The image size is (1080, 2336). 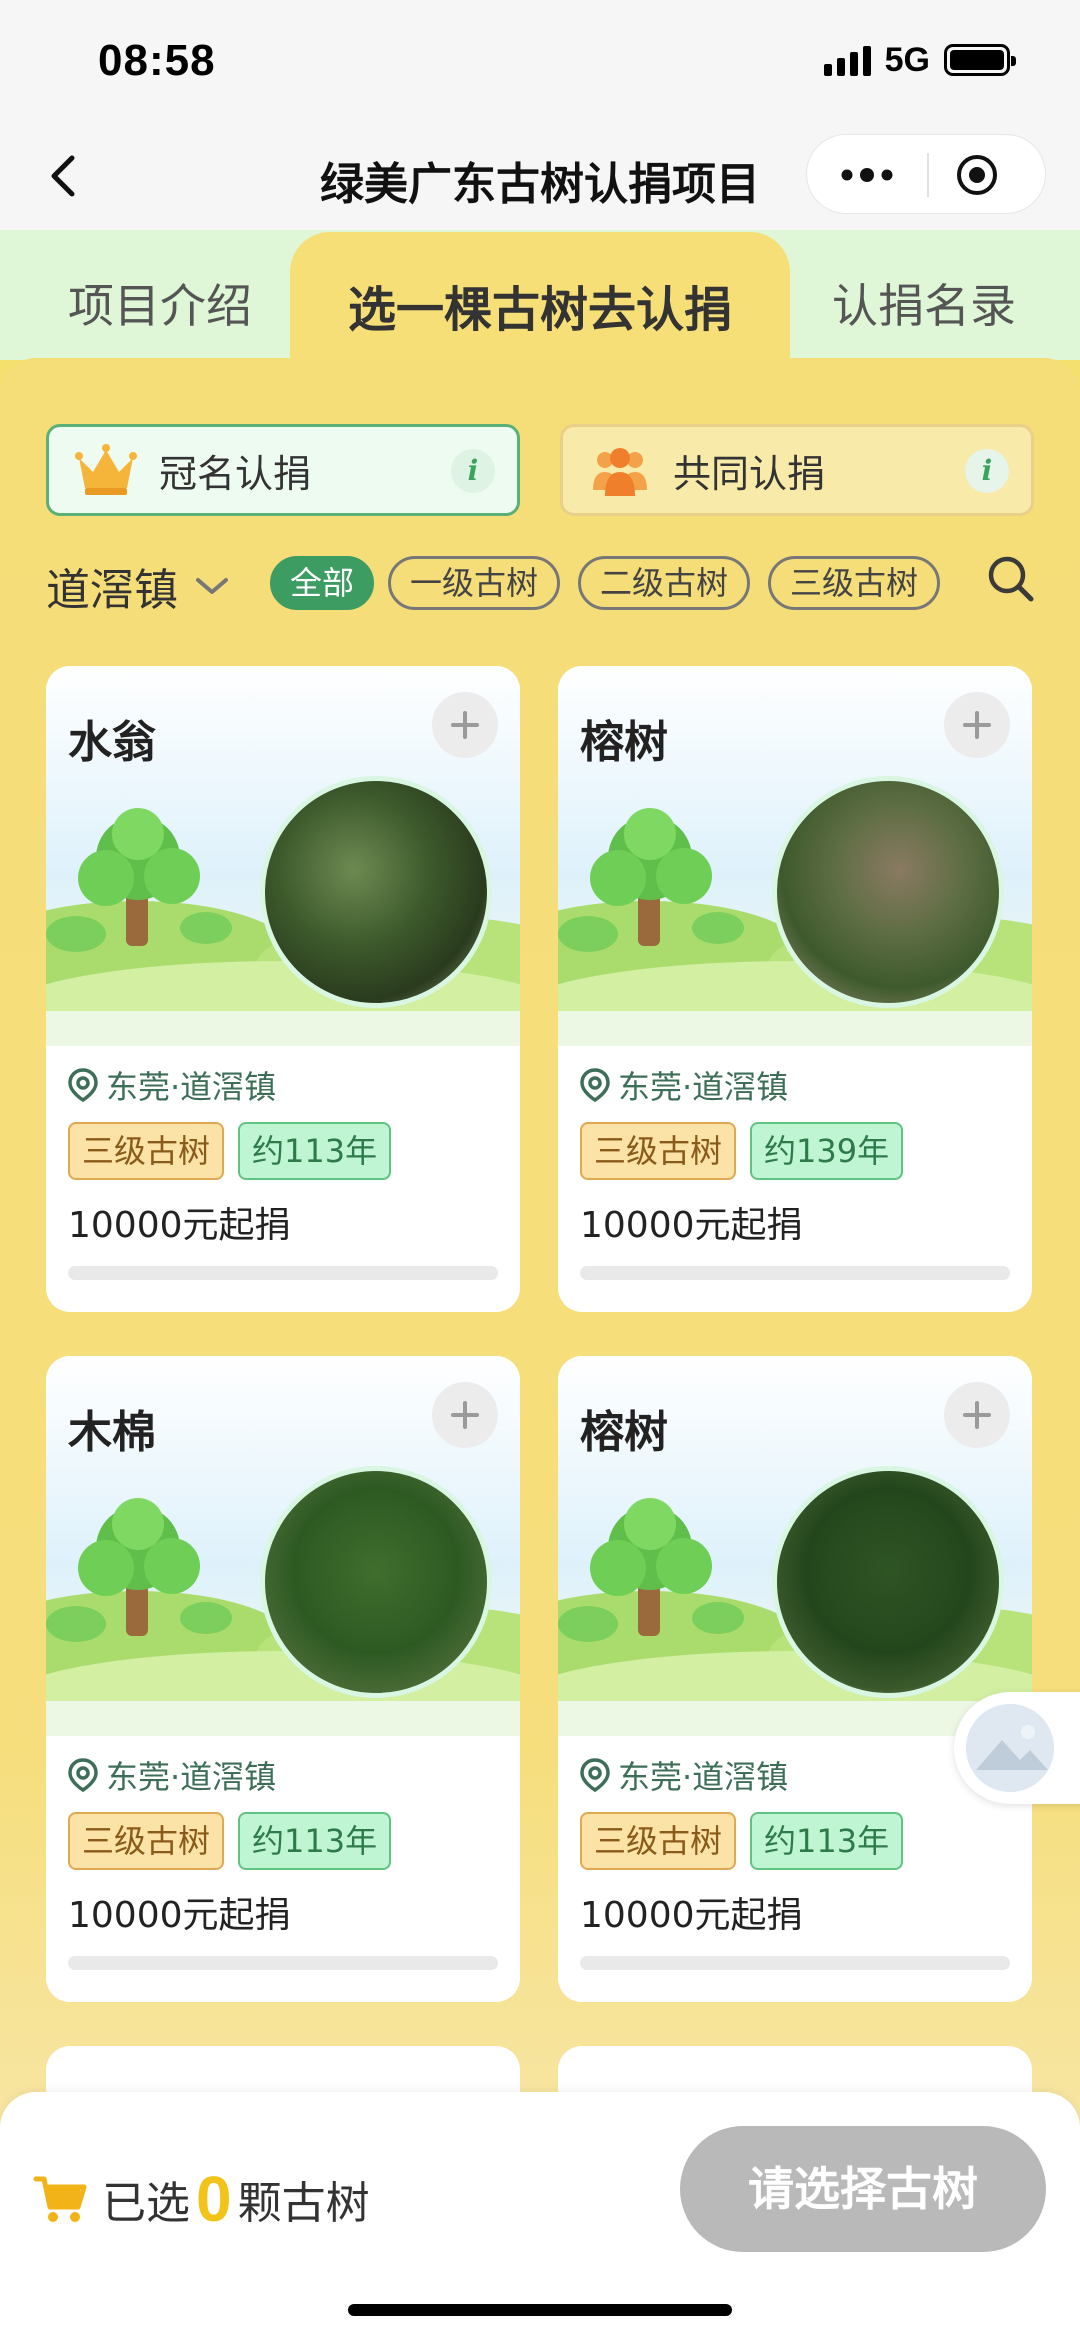 I want to click on tree-badges: 三级古树 约139年, so click(x=742, y=1151).